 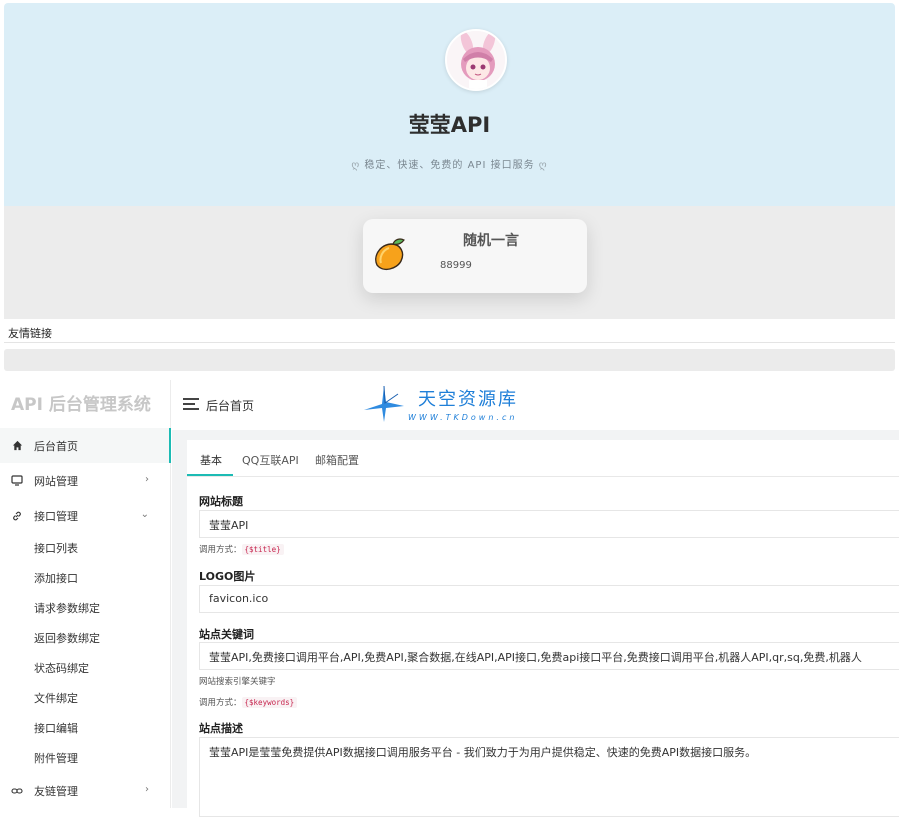 I want to click on submenu-item-status-codes: 状态码绑定, so click(x=85, y=668).